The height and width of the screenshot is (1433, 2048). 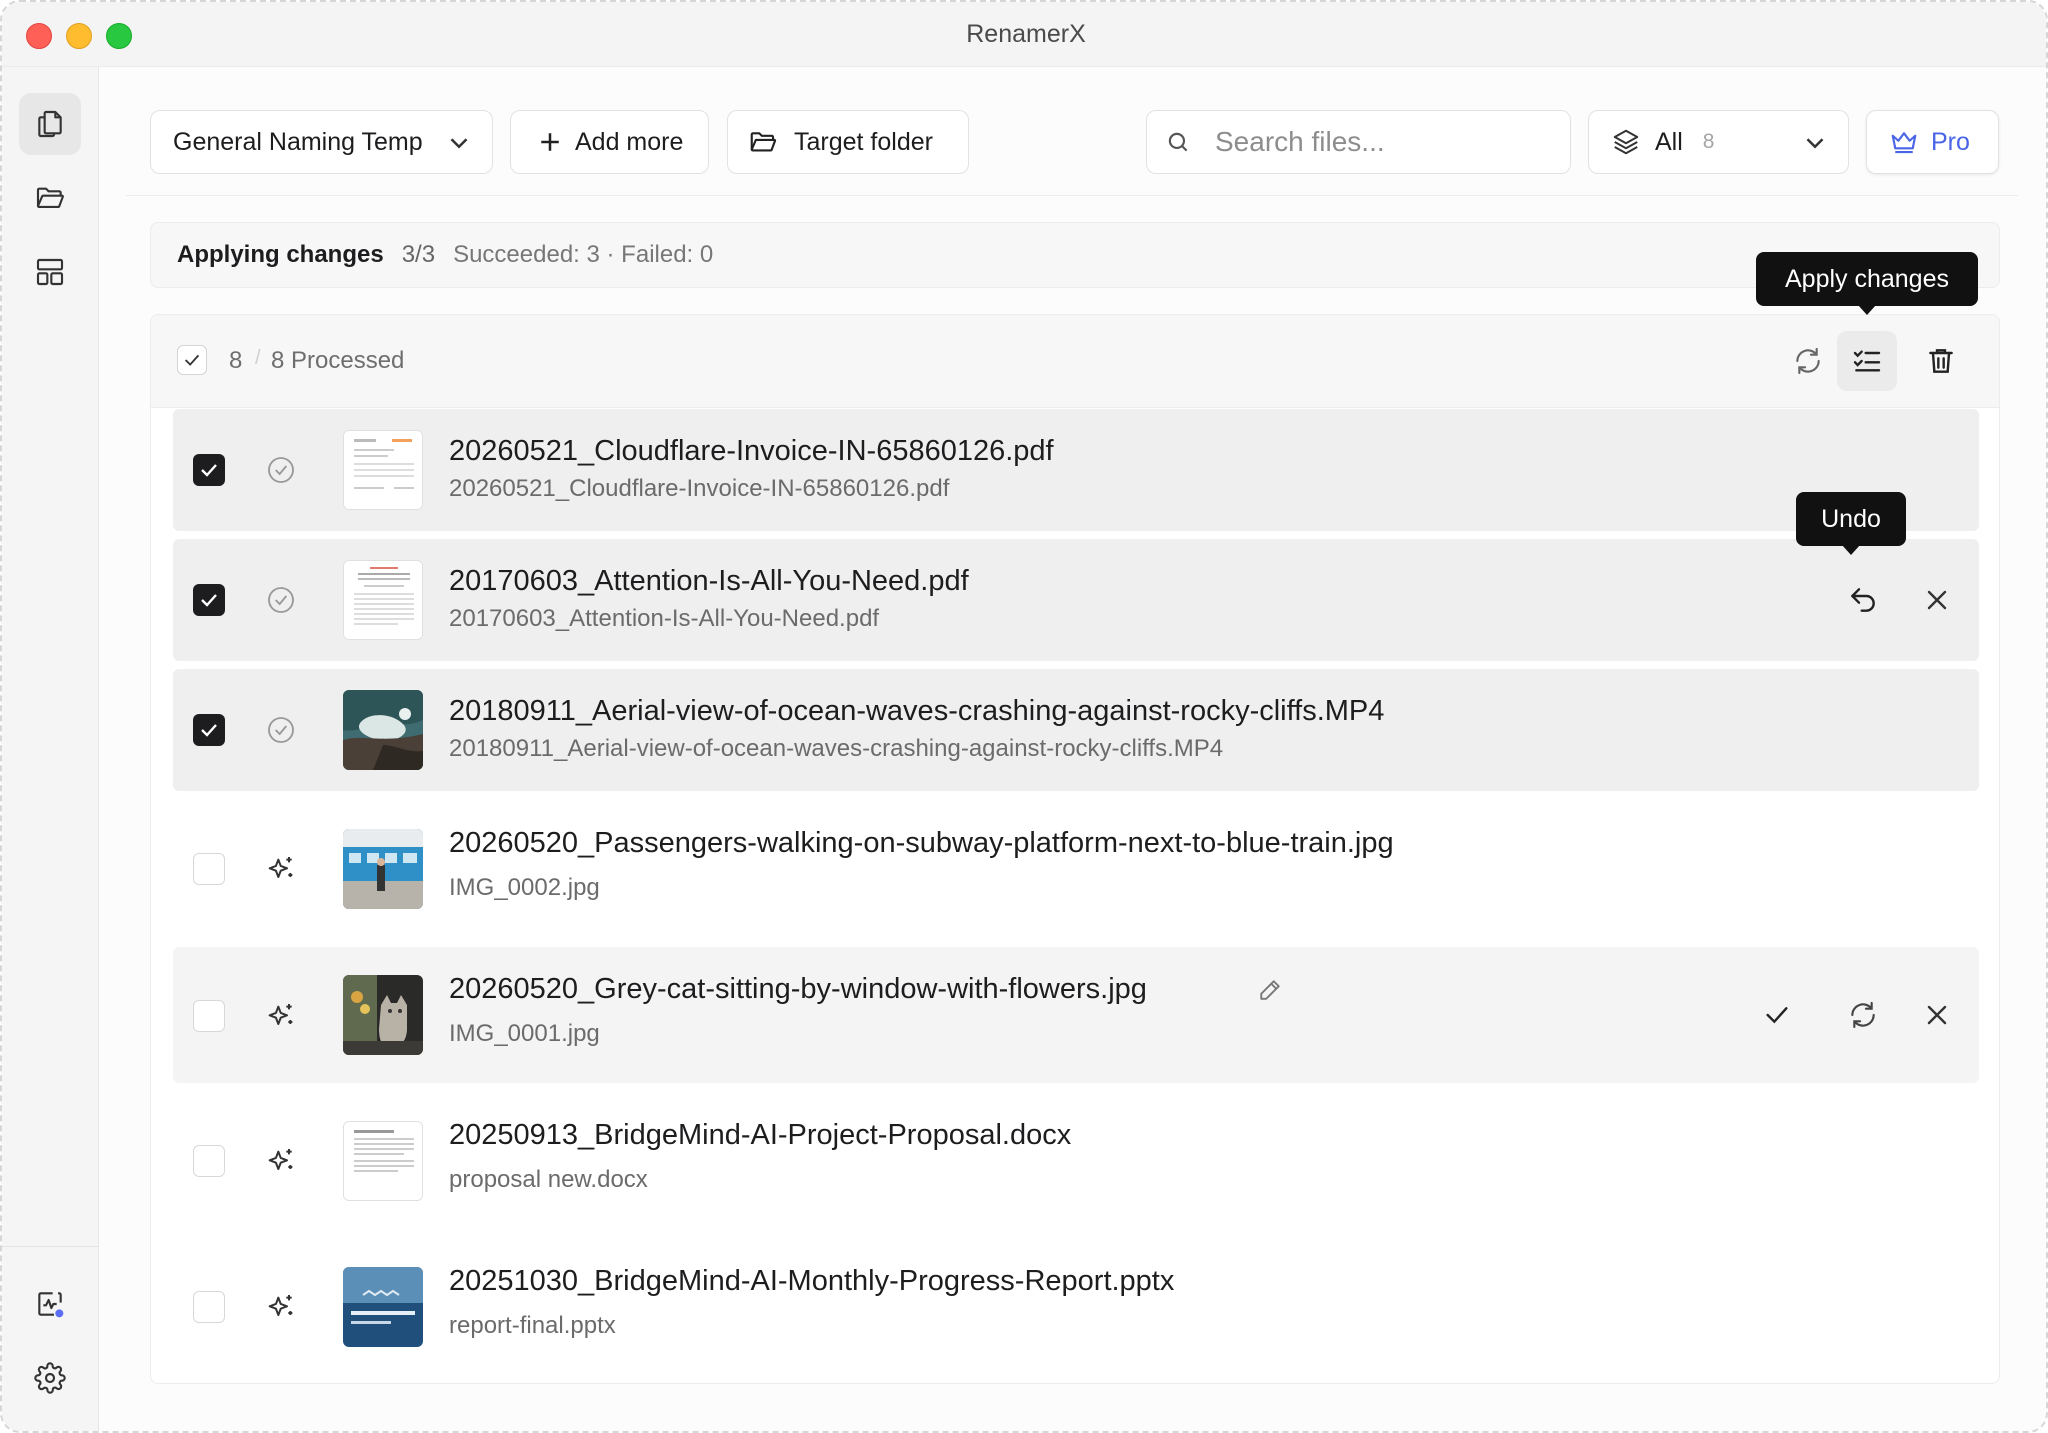 What do you see at coordinates (709, 581) in the screenshot?
I see `new-file-name: 20170603_Attention-Is-All-You-Need.pdf` at bounding box center [709, 581].